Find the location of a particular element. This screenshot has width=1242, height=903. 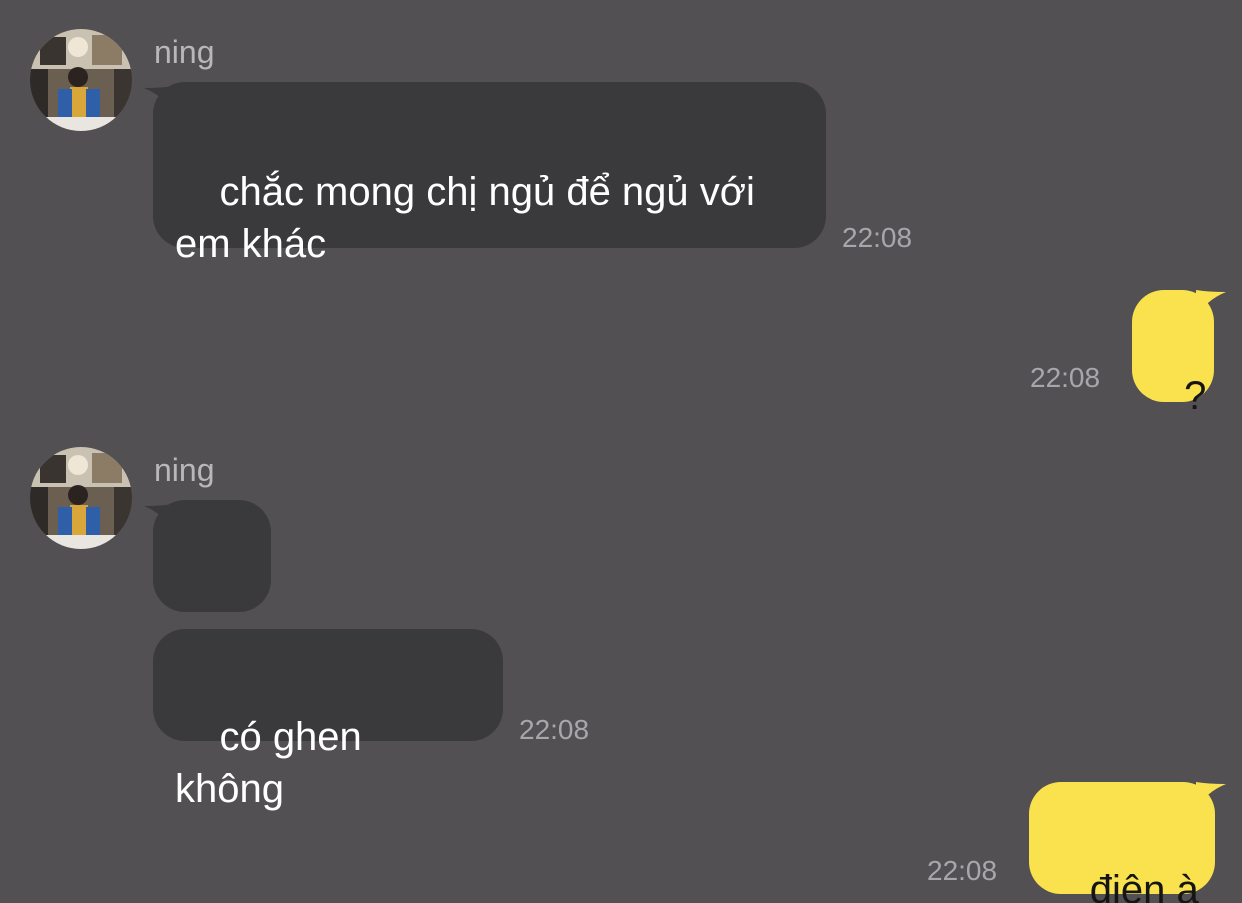

message-text: có ghen không is located at coordinates (274, 763).